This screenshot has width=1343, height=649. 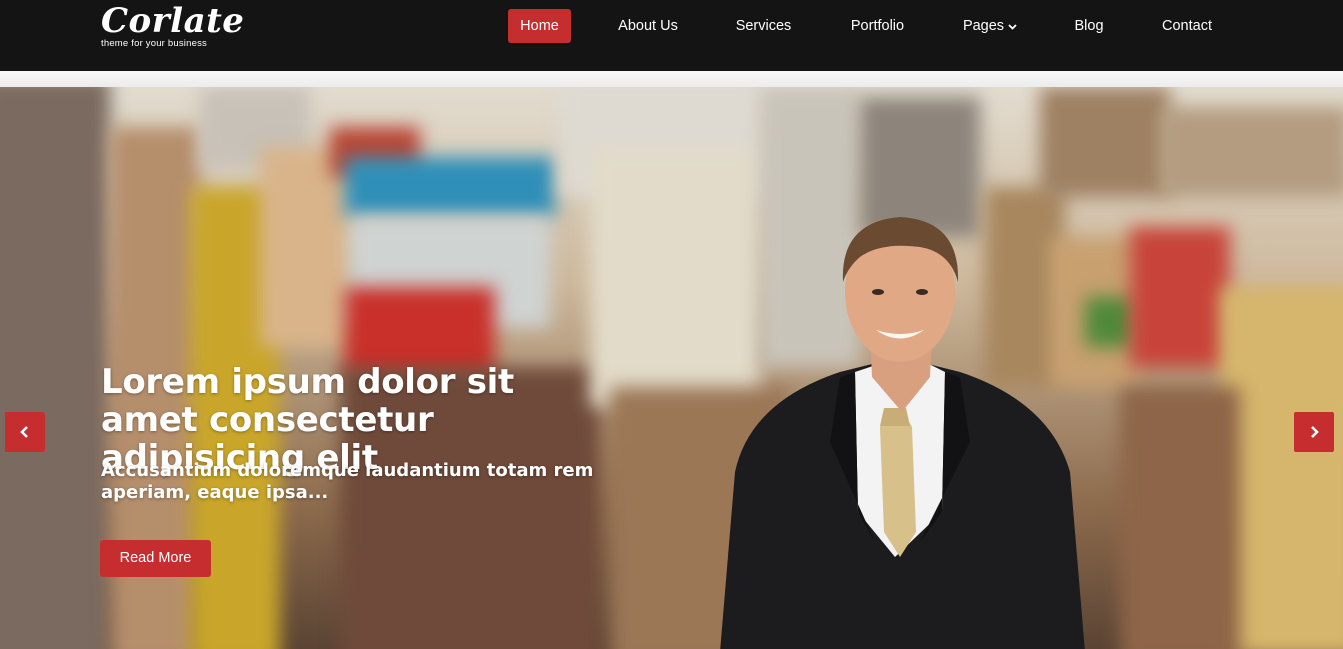 I want to click on slider-prev-button, so click(x=25, y=432).